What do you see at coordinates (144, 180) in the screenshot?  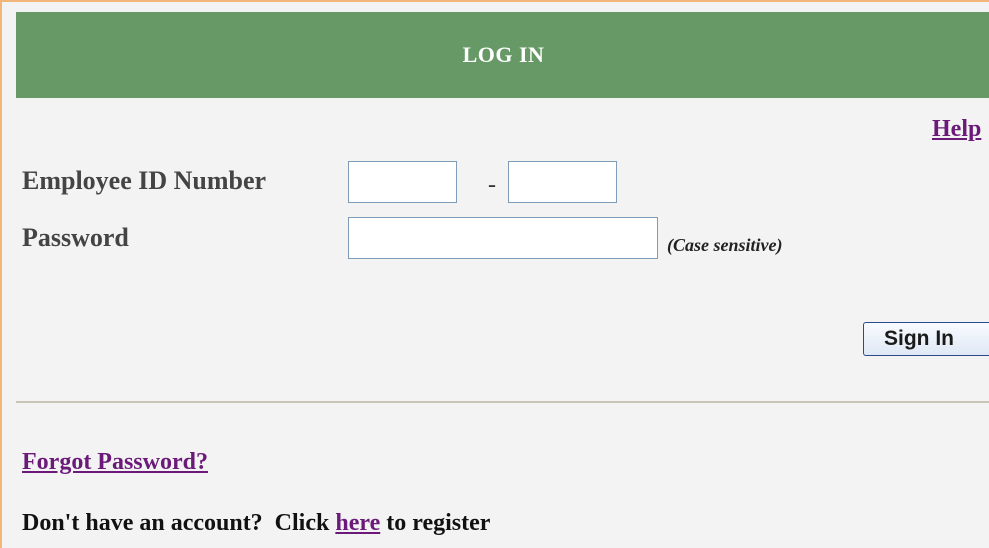 I see `employee-id-label: Employee ID Number` at bounding box center [144, 180].